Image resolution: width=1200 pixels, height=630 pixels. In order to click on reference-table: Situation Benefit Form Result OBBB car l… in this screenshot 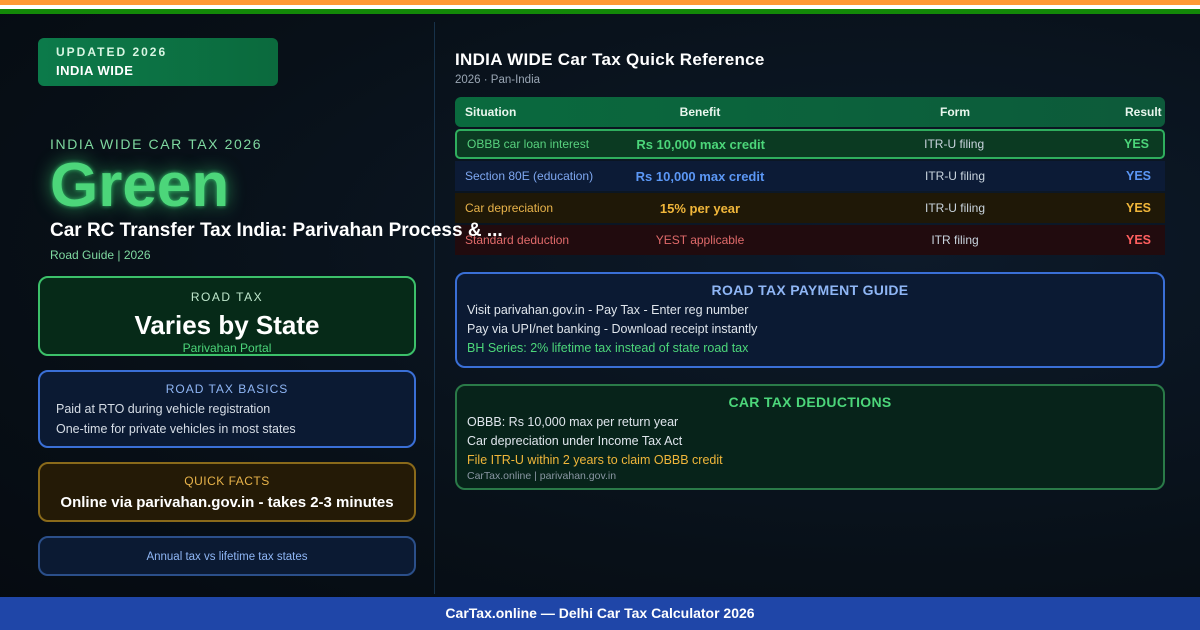, I will do `click(810, 176)`.